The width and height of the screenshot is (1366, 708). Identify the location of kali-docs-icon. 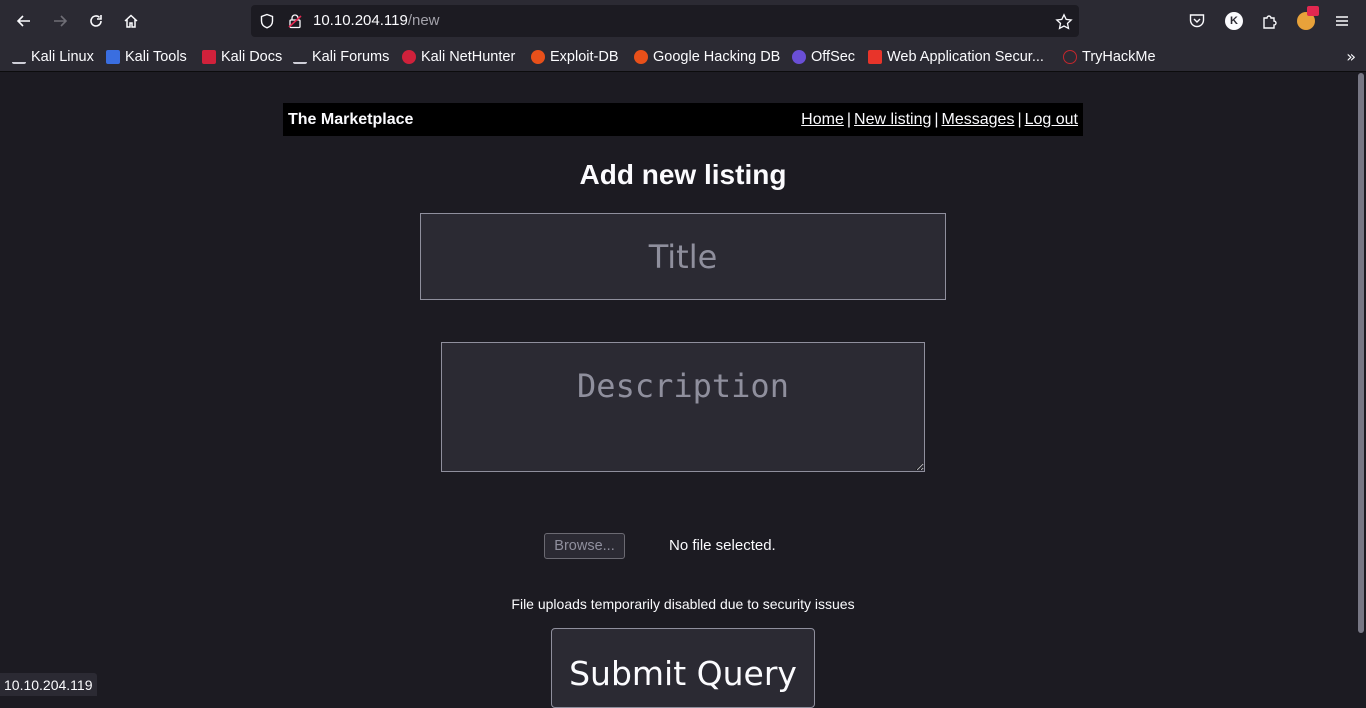
(209, 57).